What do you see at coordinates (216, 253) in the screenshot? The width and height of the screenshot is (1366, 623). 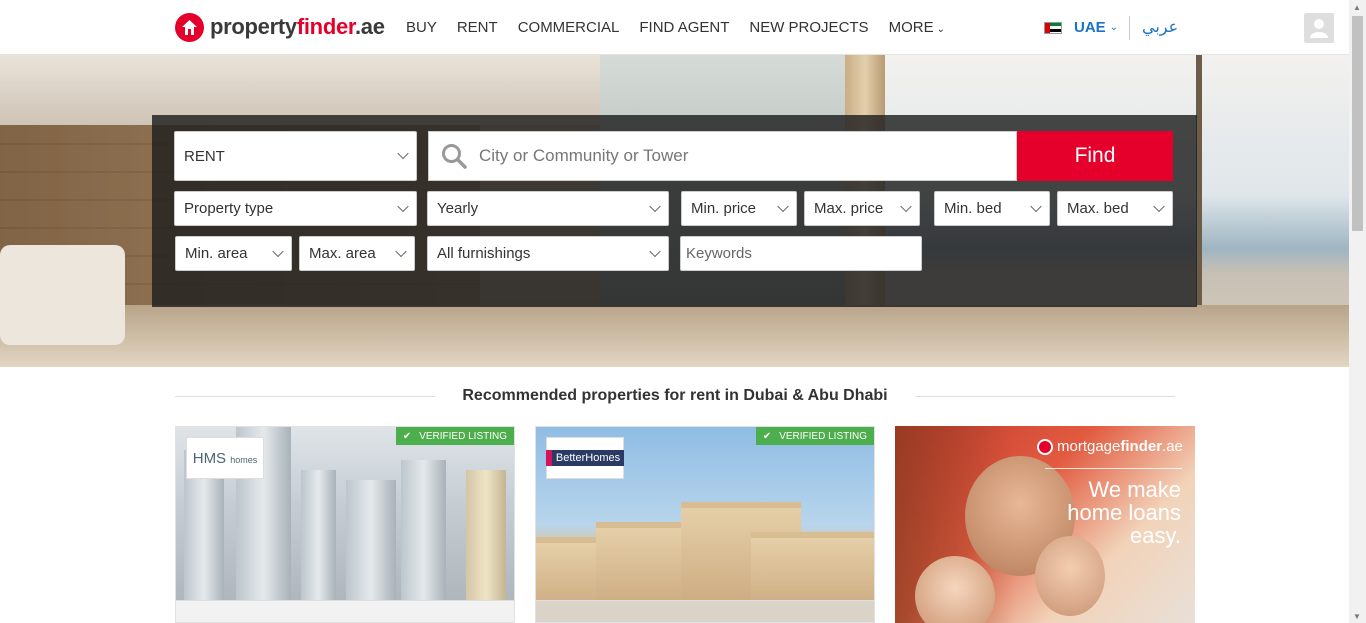 I see `min-area-value: Min. area` at bounding box center [216, 253].